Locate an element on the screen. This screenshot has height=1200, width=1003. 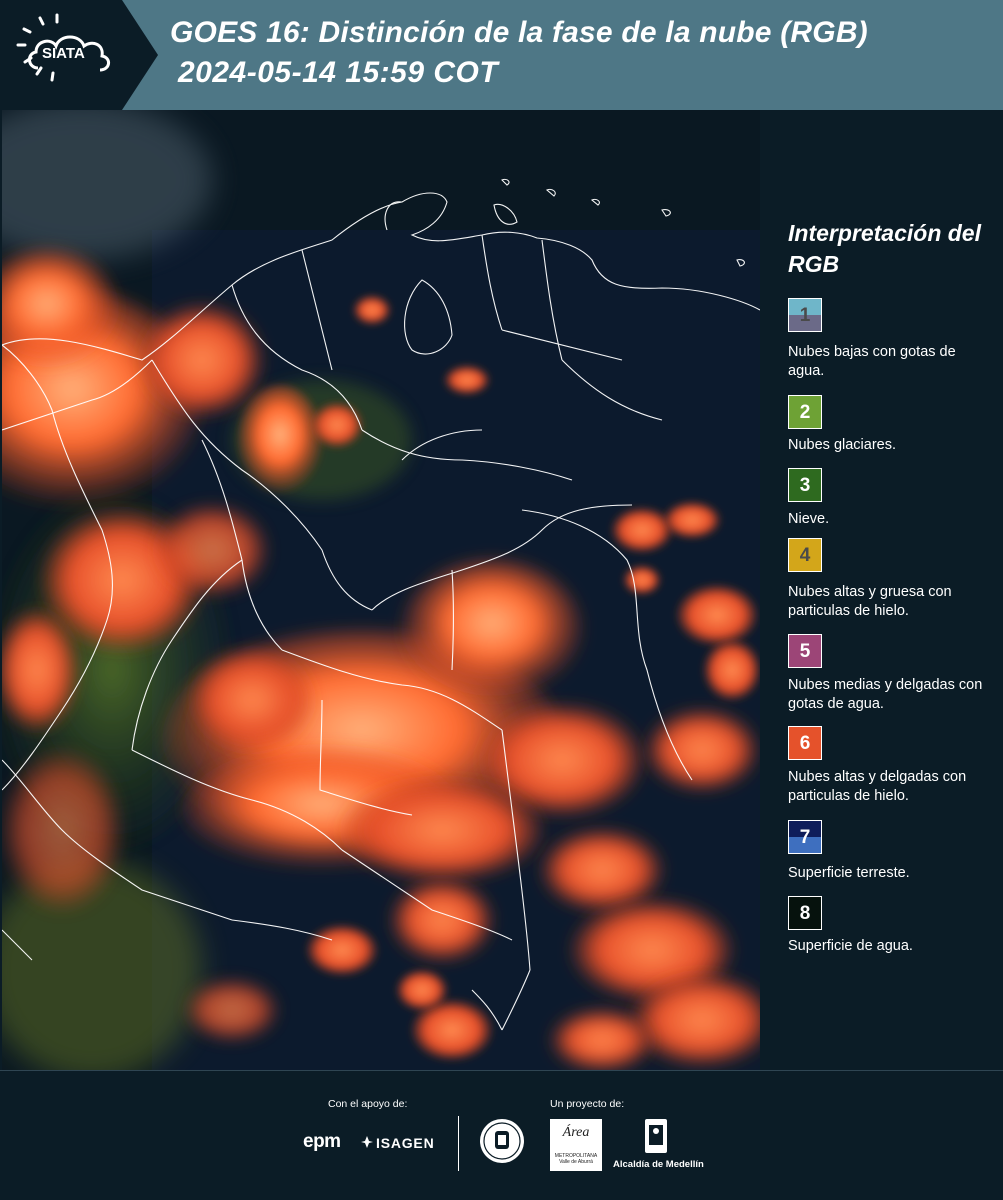
siata-logo-text: SIATA is located at coordinates (63, 53).